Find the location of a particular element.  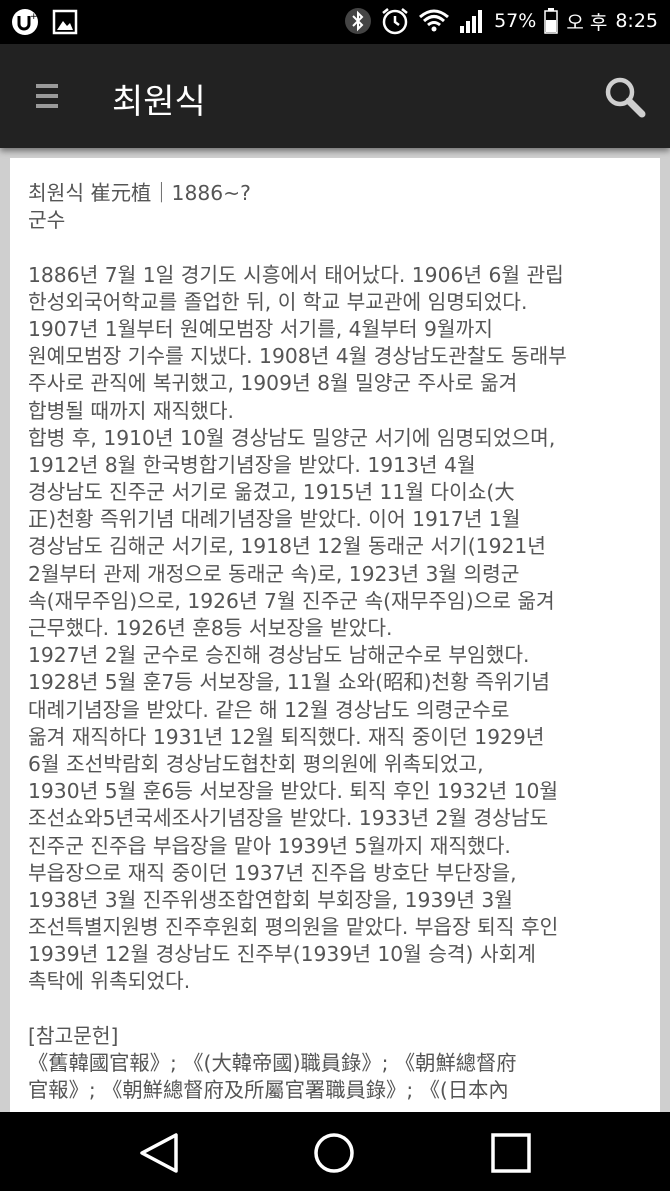

article-line: 촉탁에 위촉되었다. is located at coordinates (109, 981).